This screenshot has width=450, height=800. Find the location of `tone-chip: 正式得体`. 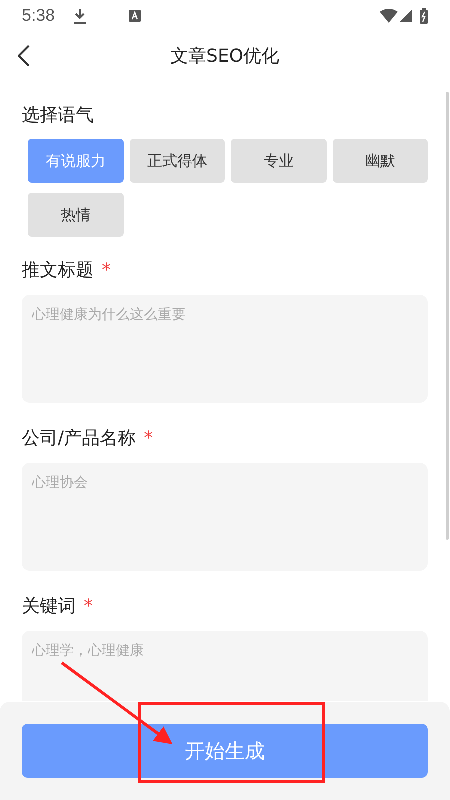

tone-chip: 正式得体 is located at coordinates (177, 161).